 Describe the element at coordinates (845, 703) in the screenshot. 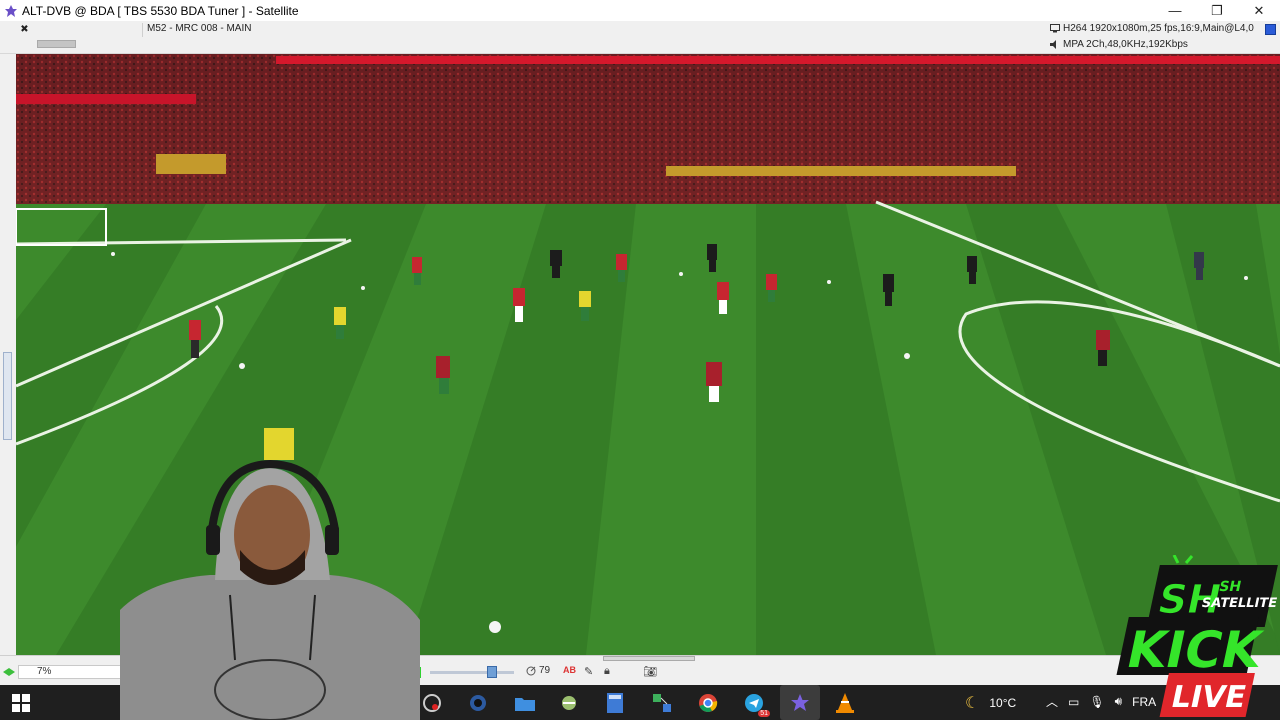

I see `vlc-icon` at that location.